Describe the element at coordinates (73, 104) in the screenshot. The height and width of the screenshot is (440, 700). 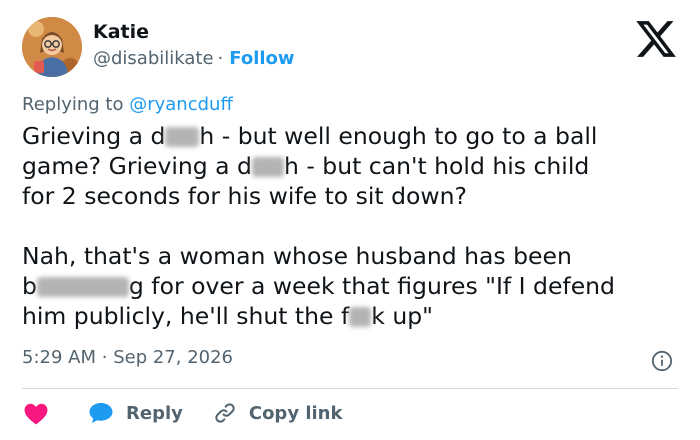
I see `reply-prefix: Replying to` at that location.